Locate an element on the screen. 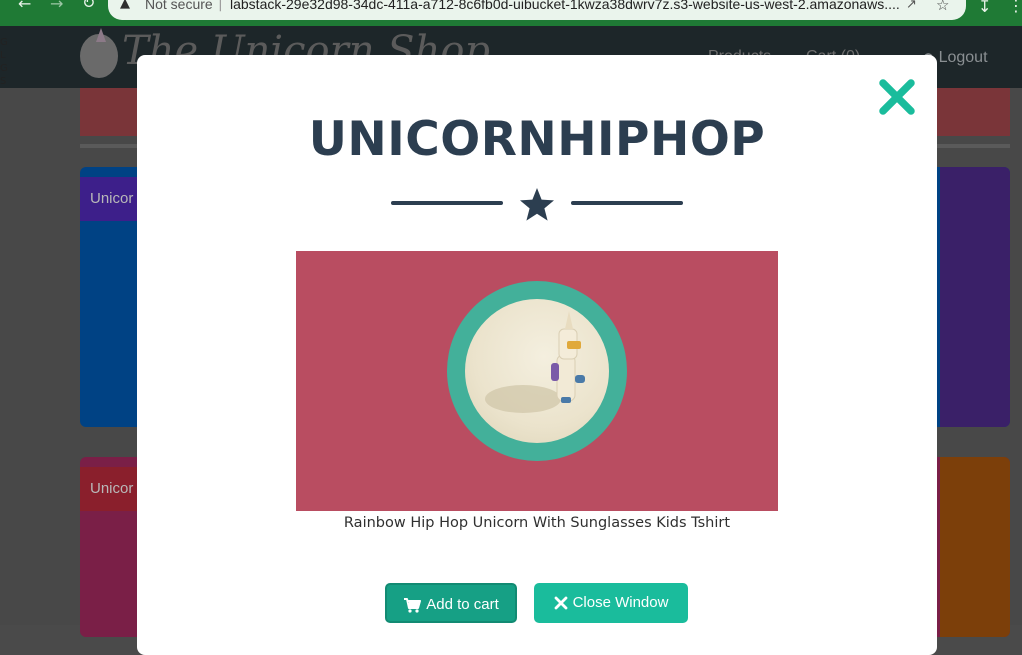 Image resolution: width=1022 pixels, height=655 pixels. add-to-cart-button: Add to cart is located at coordinates (451, 603).